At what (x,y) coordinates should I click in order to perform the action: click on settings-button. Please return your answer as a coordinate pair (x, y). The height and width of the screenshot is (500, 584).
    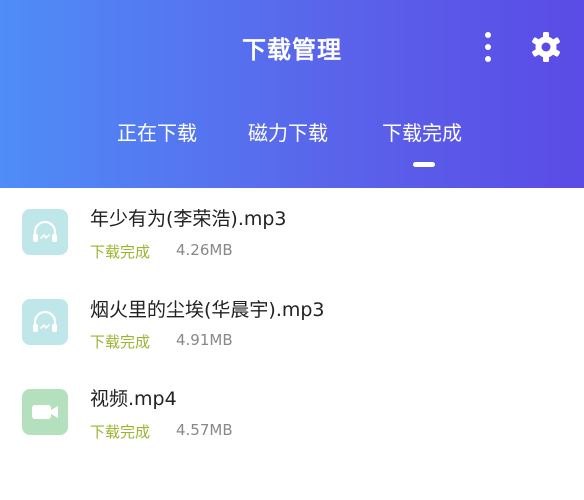
    Looking at the image, I should click on (546, 47).